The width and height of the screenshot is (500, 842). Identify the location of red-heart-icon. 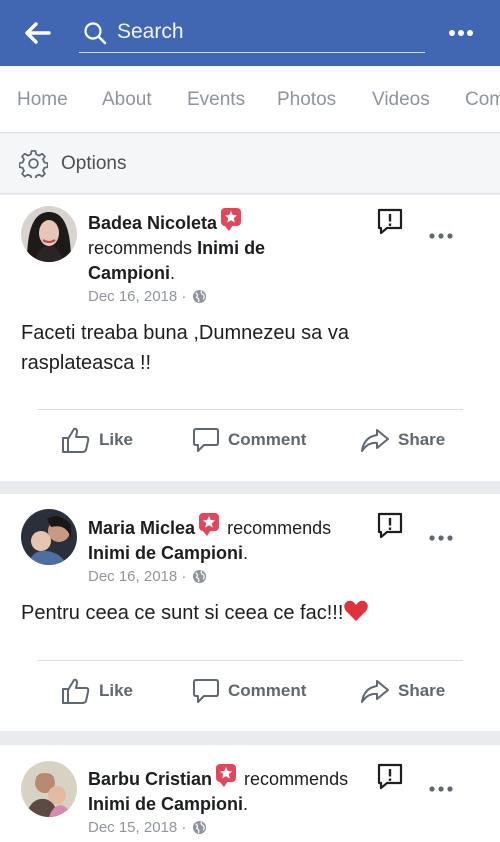
(356, 610).